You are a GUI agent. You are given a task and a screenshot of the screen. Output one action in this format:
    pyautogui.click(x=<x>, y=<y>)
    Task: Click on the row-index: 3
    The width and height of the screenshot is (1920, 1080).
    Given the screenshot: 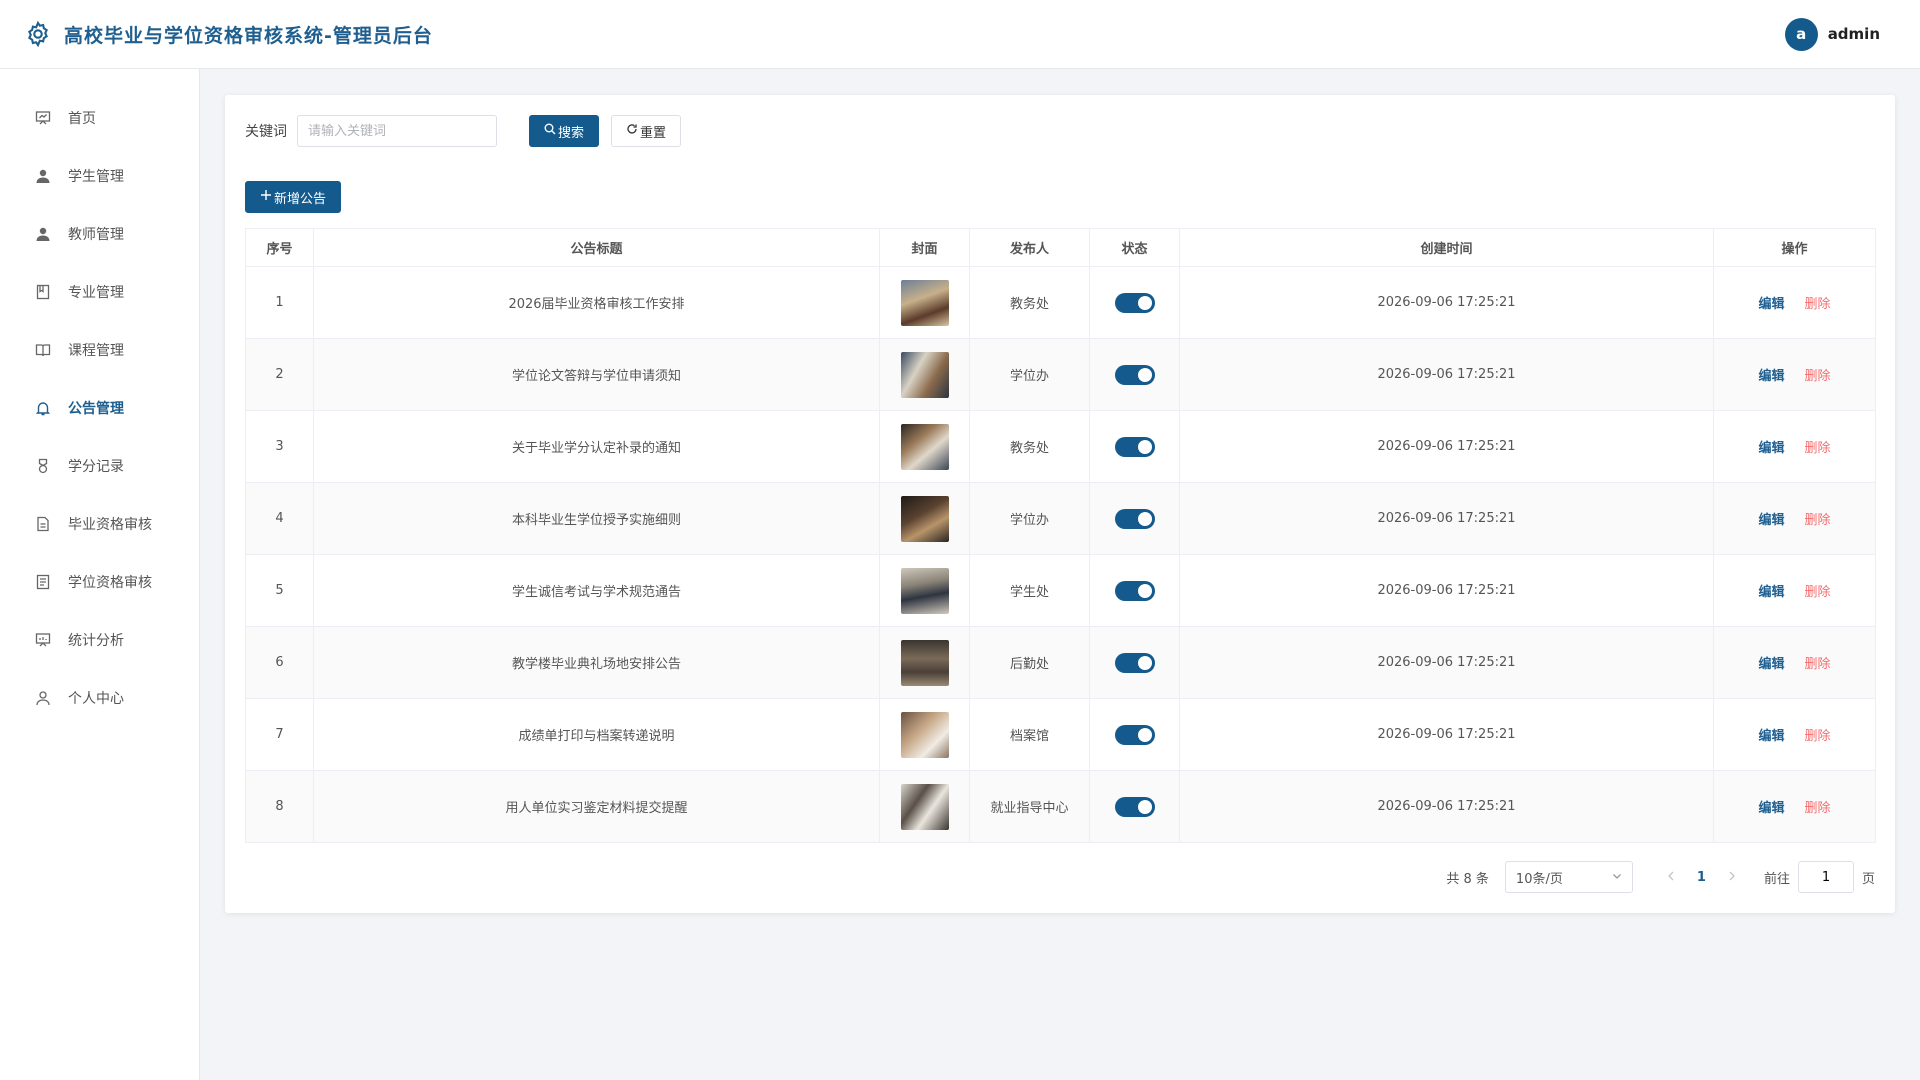 What is the action you would take?
    pyautogui.click(x=279, y=446)
    